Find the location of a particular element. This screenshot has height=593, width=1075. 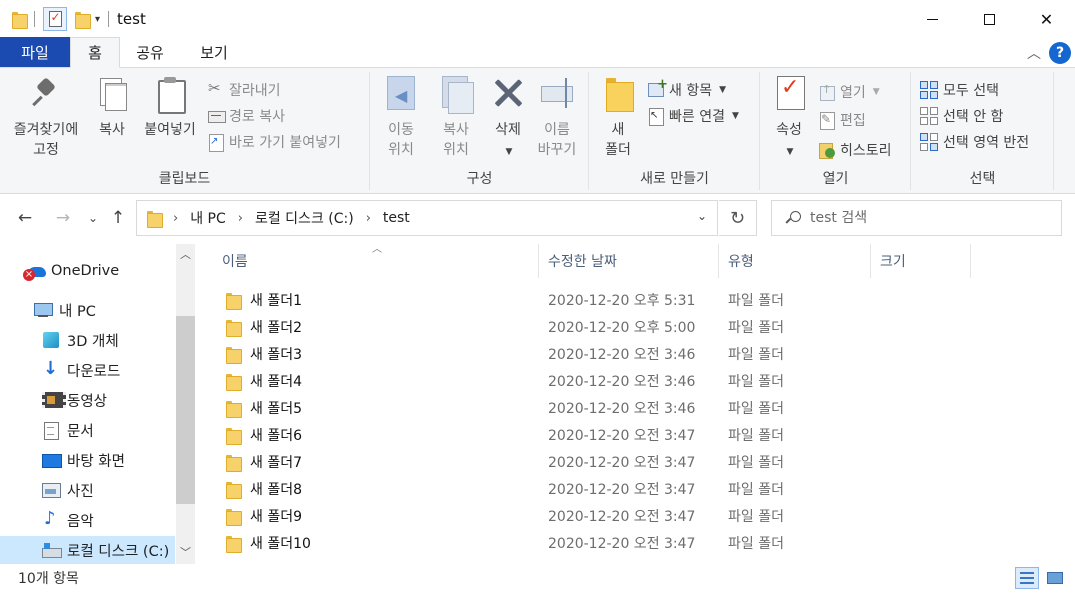

documents-icon is located at coordinates (51, 431).